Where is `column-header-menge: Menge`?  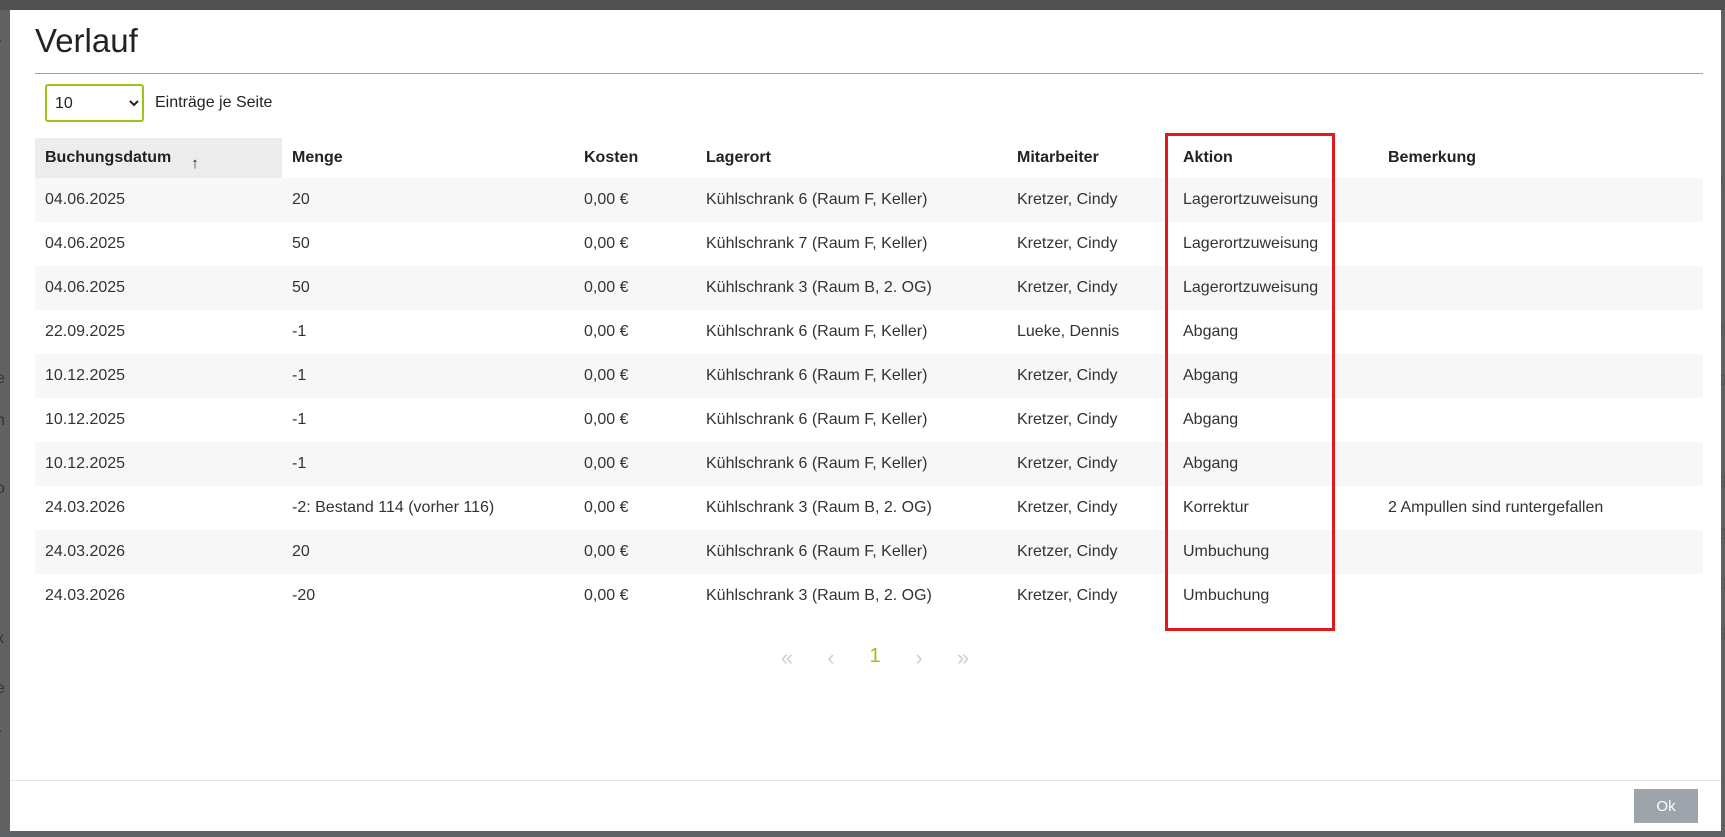 column-header-menge: Menge is located at coordinates (428, 158).